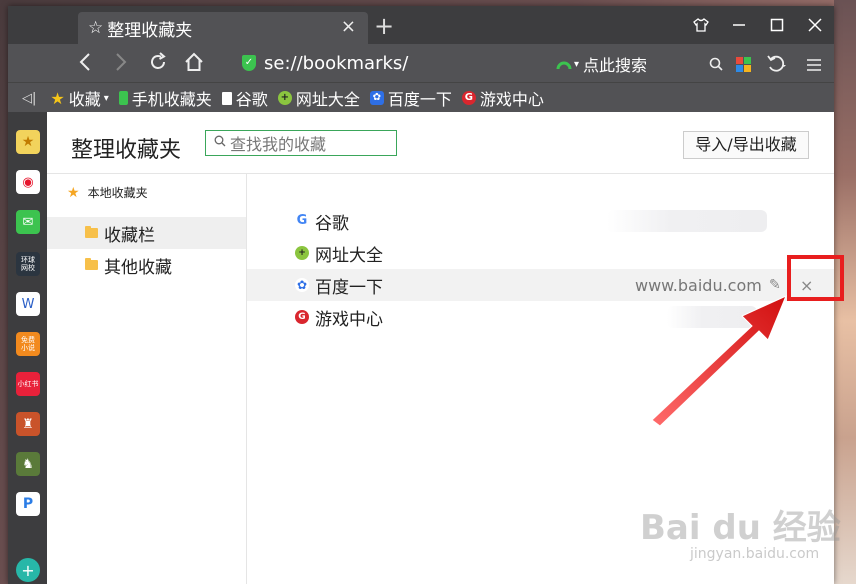  Describe the element at coordinates (740, 528) in the screenshot. I see `watermark-brand: Bai du 经验` at that location.